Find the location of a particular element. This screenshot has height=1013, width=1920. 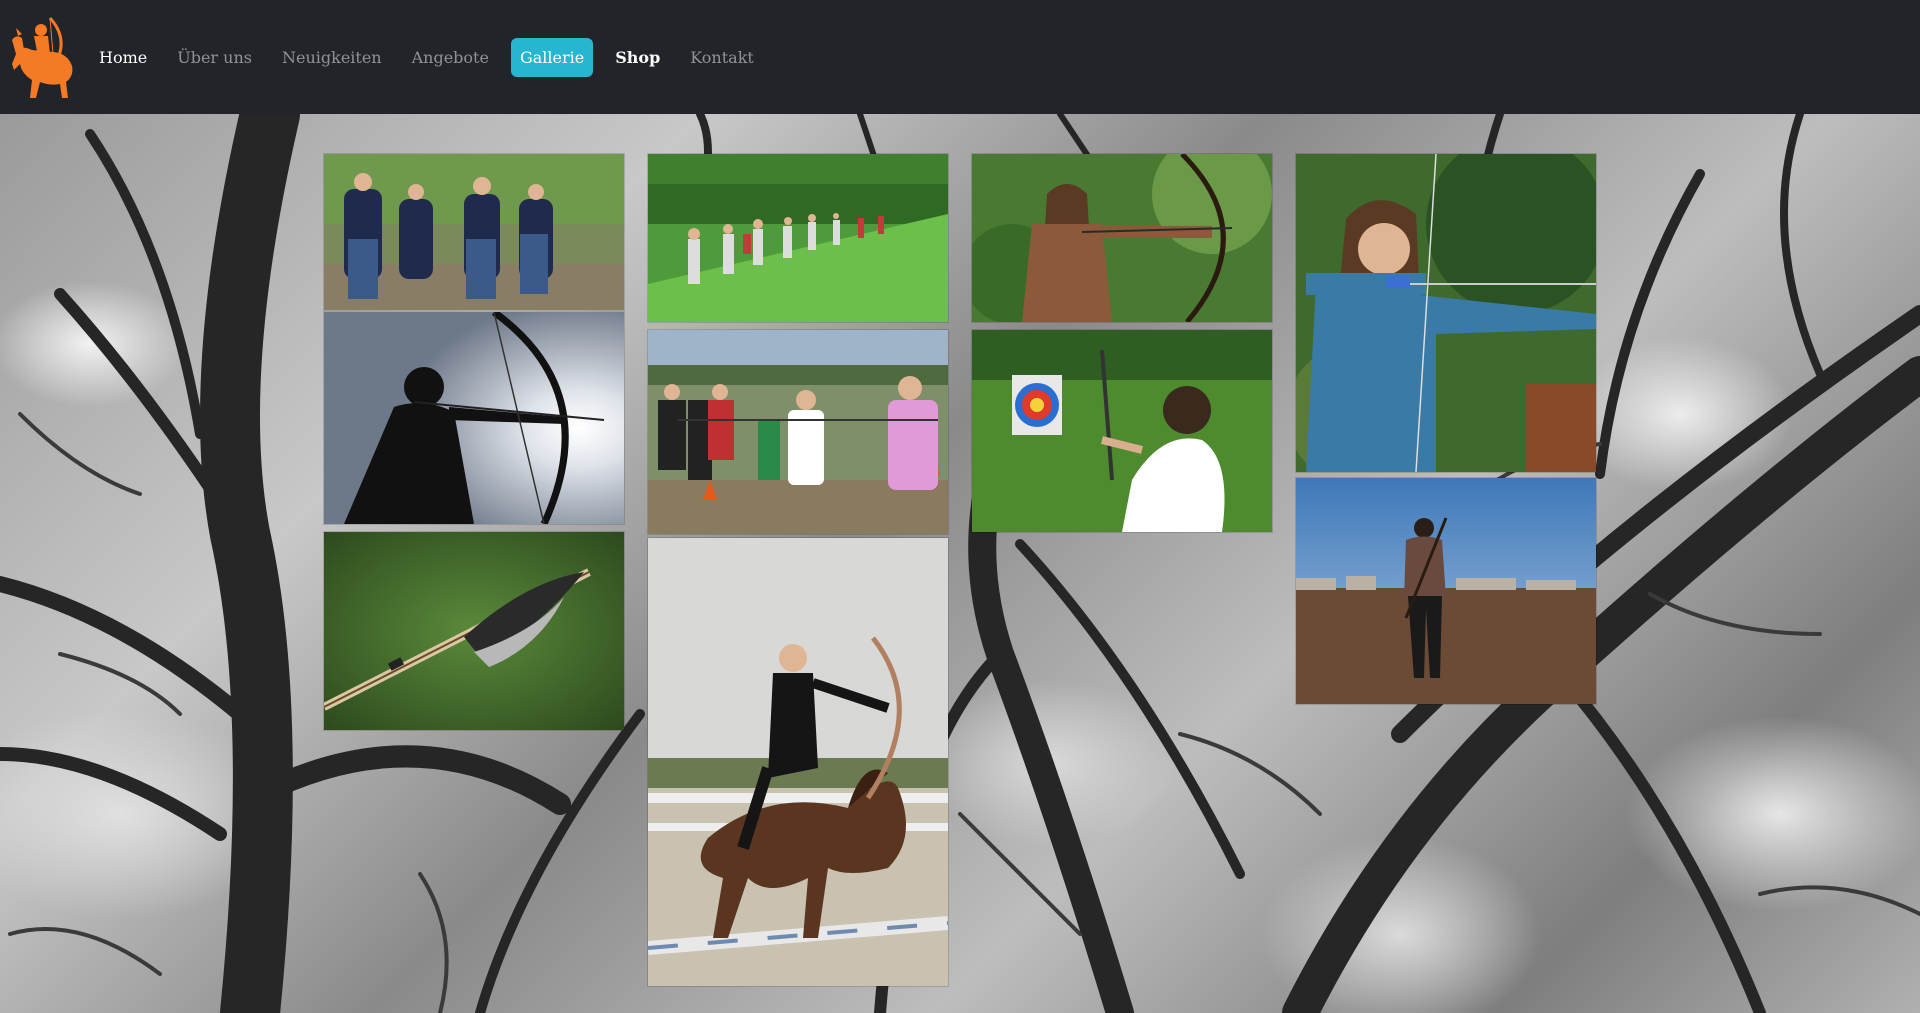

nav-ueber-uns: Über uns is located at coordinates (214, 57).